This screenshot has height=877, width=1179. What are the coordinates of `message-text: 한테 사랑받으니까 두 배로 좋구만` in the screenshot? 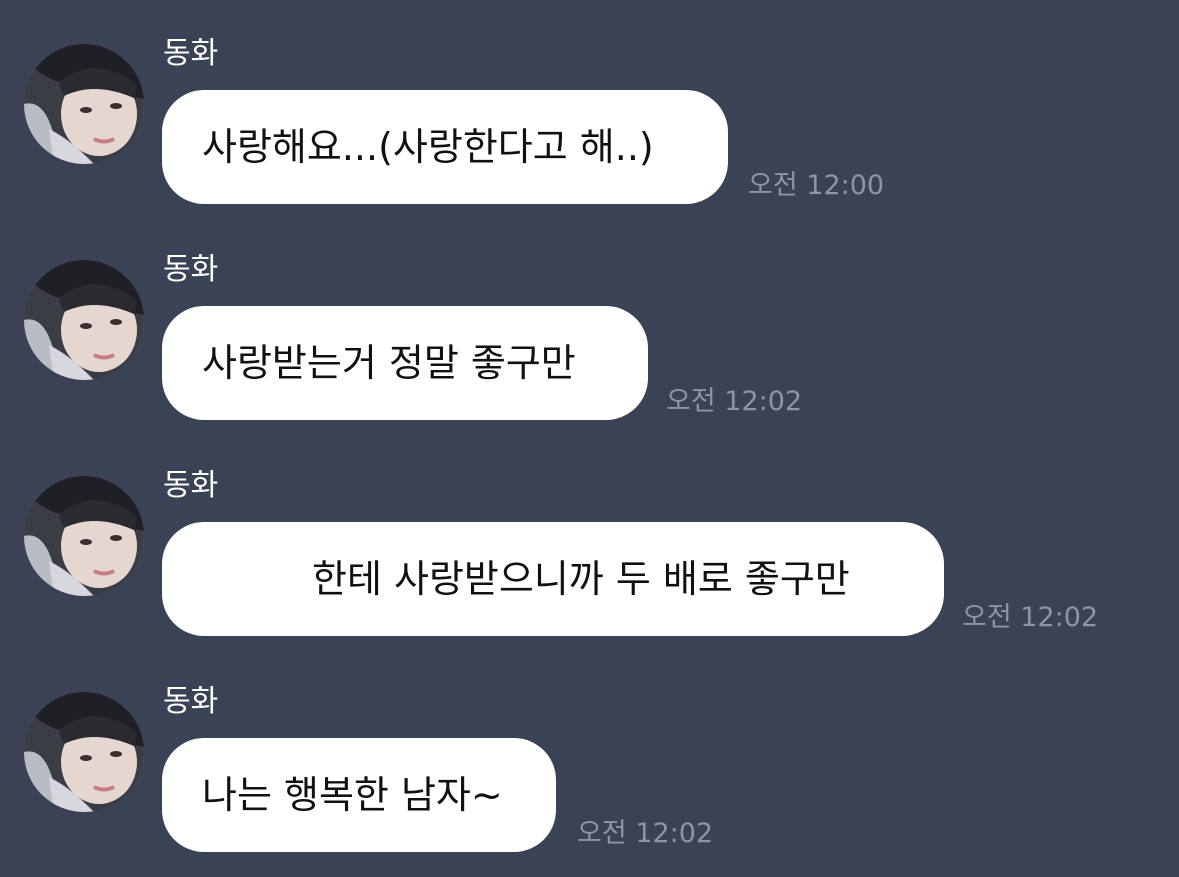 It's located at (581, 579).